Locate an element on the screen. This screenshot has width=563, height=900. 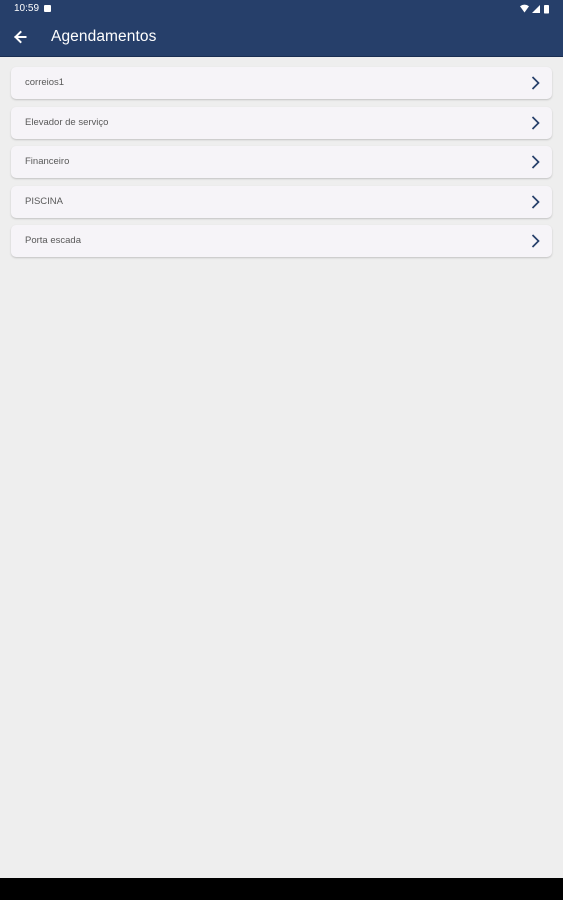
list-item-piscina: PISCINA is located at coordinates (281, 201).